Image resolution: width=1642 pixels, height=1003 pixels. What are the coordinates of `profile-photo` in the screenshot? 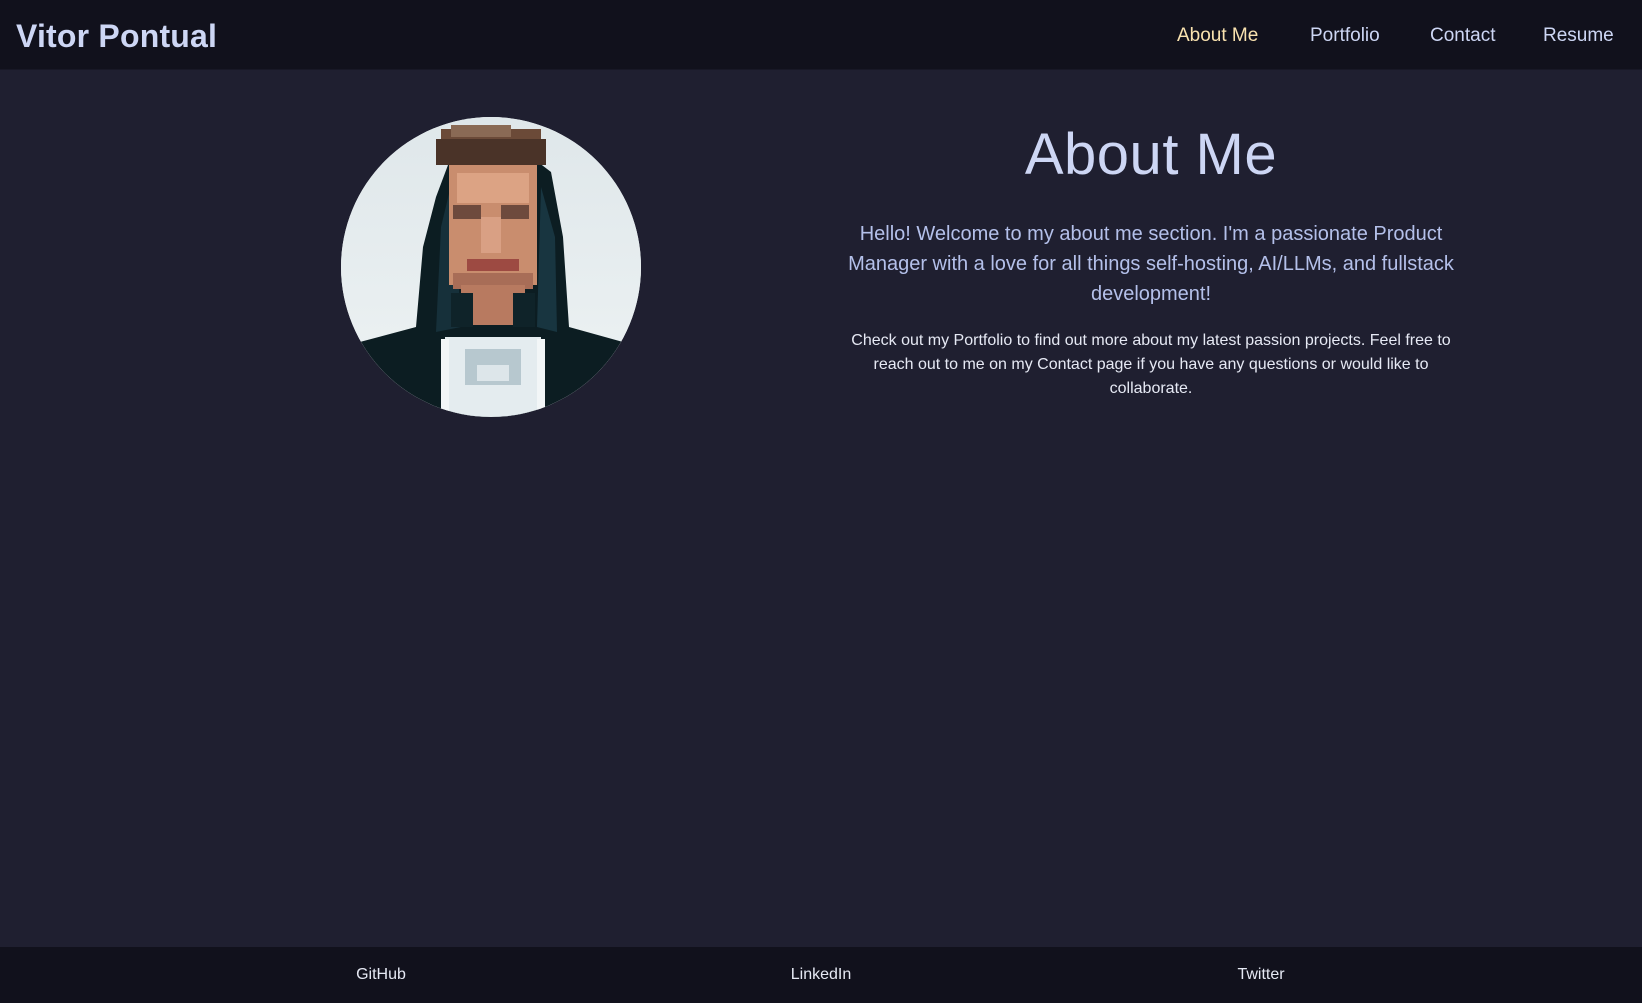 It's located at (491, 267).